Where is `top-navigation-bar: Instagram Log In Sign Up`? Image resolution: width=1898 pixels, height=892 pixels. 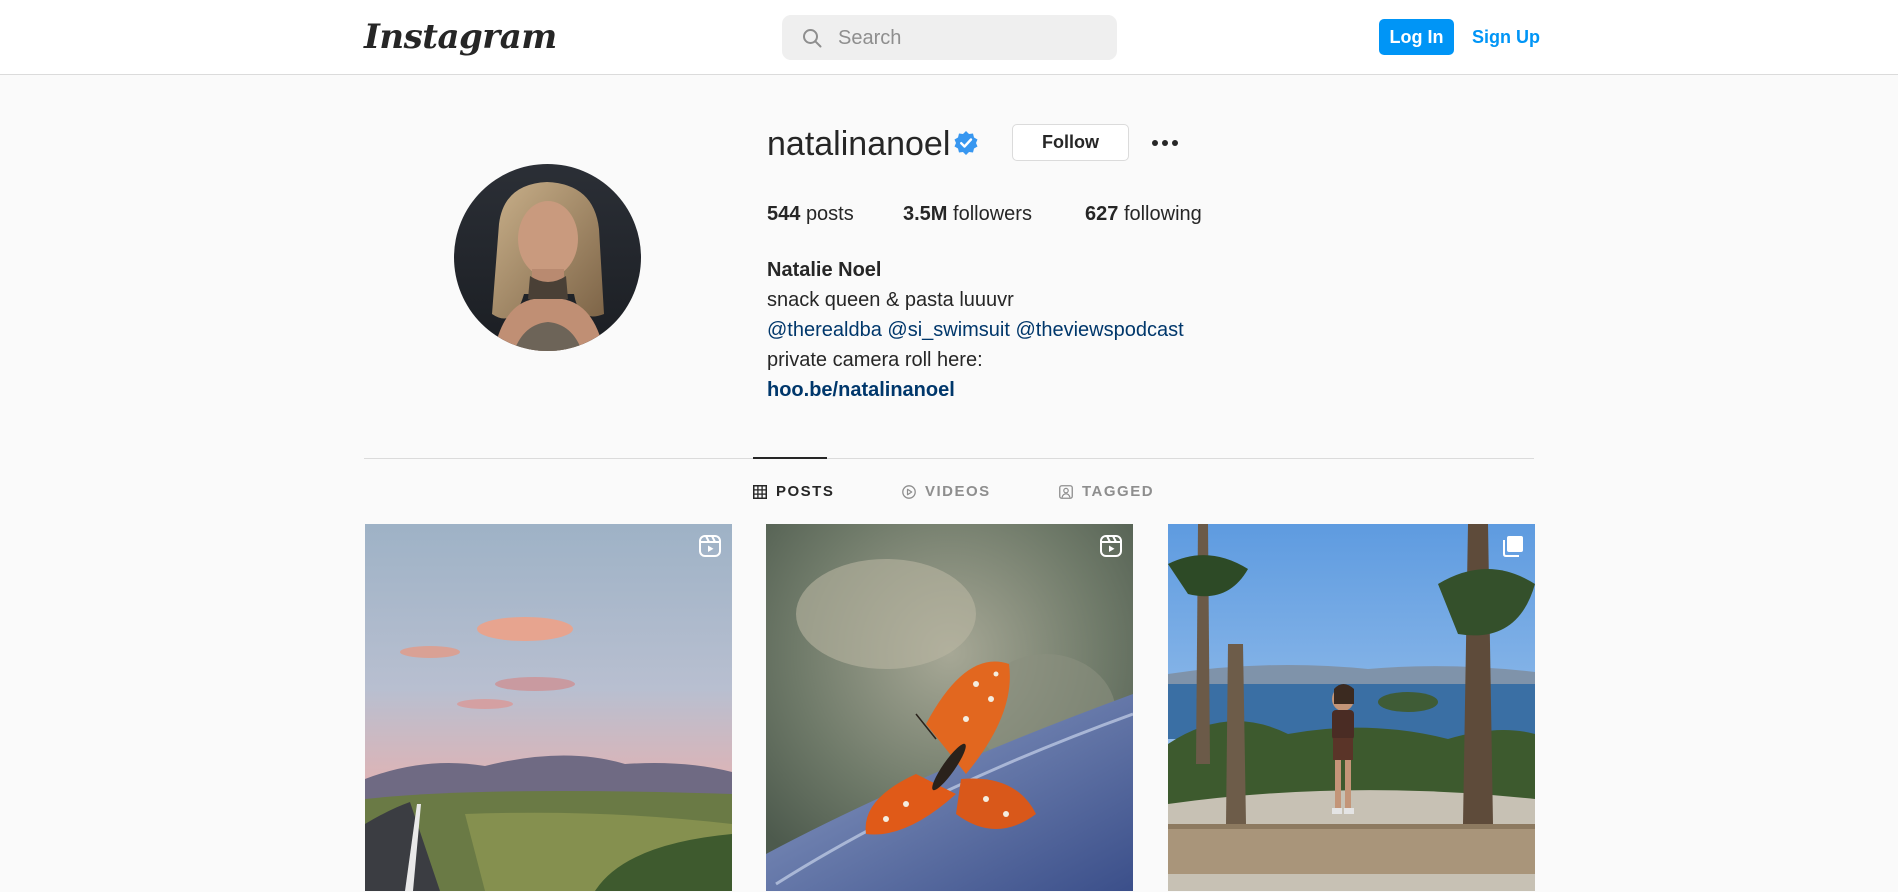
top-navigation-bar: Instagram Log In Sign Up is located at coordinates (949, 37).